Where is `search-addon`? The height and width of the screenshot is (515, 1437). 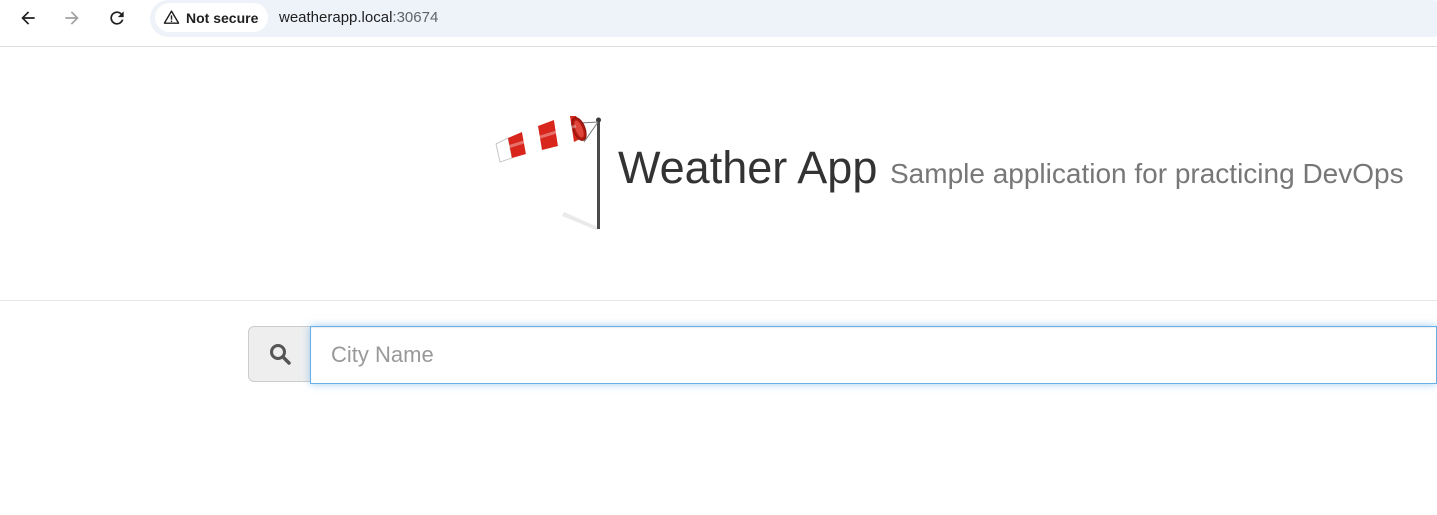 search-addon is located at coordinates (279, 354).